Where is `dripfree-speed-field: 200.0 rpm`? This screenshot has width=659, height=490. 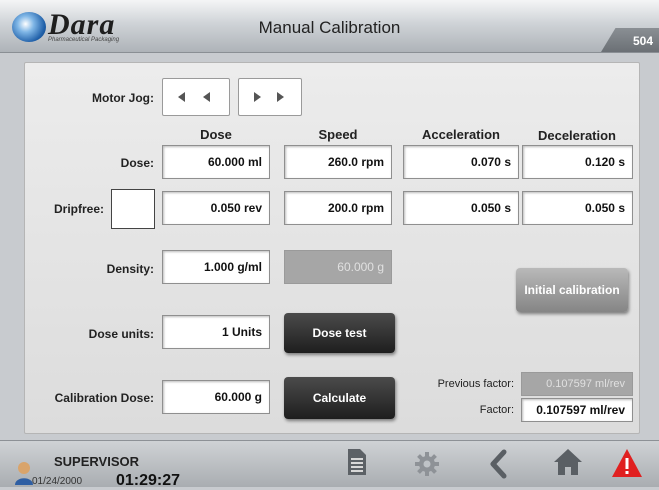 dripfree-speed-field: 200.0 rpm is located at coordinates (338, 208).